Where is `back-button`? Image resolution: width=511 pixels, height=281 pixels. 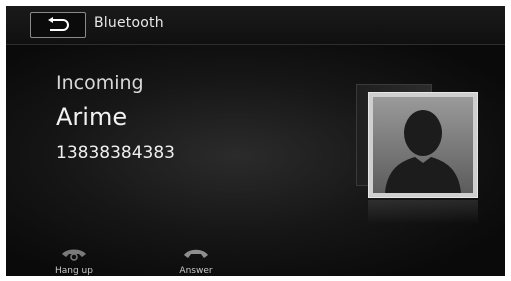 back-button is located at coordinates (58, 25).